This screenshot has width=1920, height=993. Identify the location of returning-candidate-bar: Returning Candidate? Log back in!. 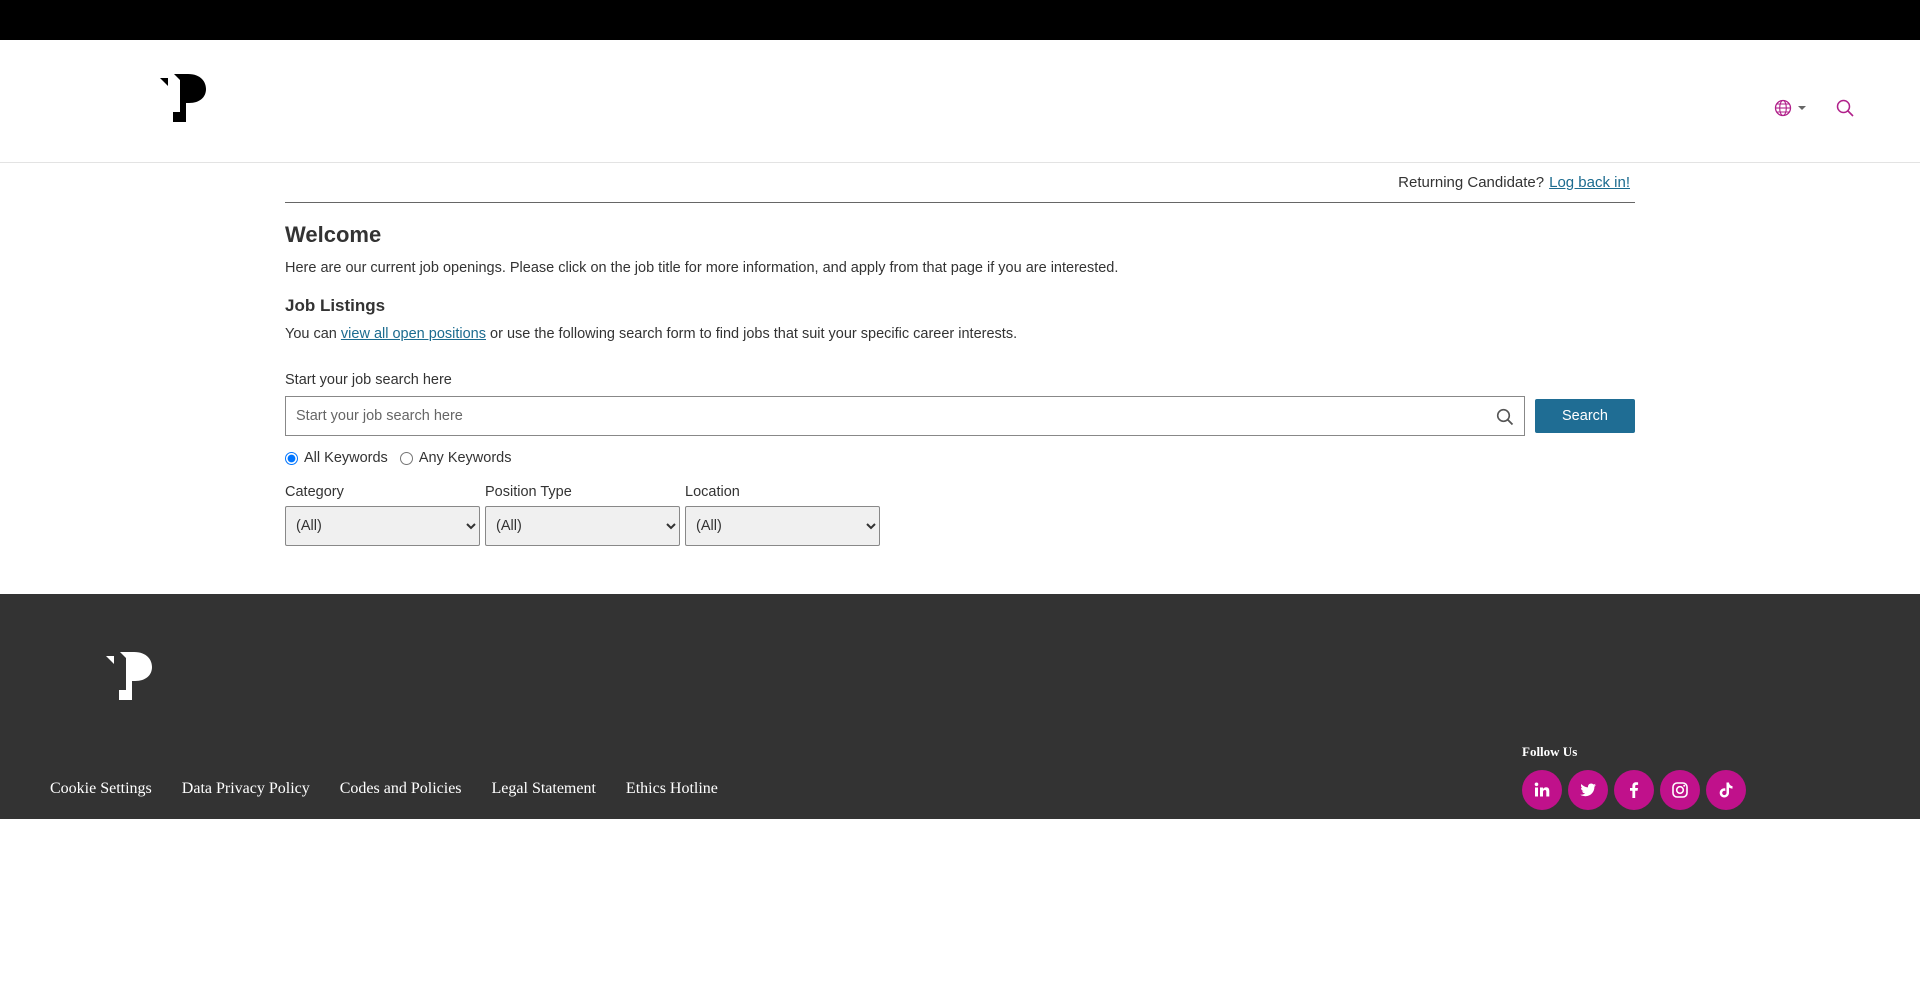
(960, 183).